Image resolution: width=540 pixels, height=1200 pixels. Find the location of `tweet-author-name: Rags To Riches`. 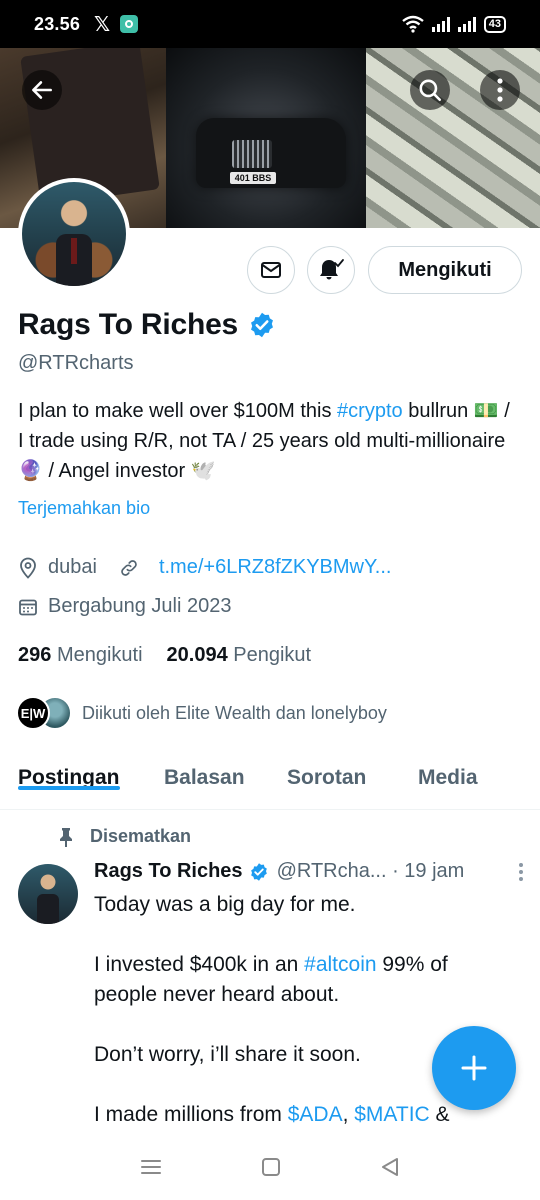

tweet-author-name: Rags To Riches is located at coordinates (168, 871).